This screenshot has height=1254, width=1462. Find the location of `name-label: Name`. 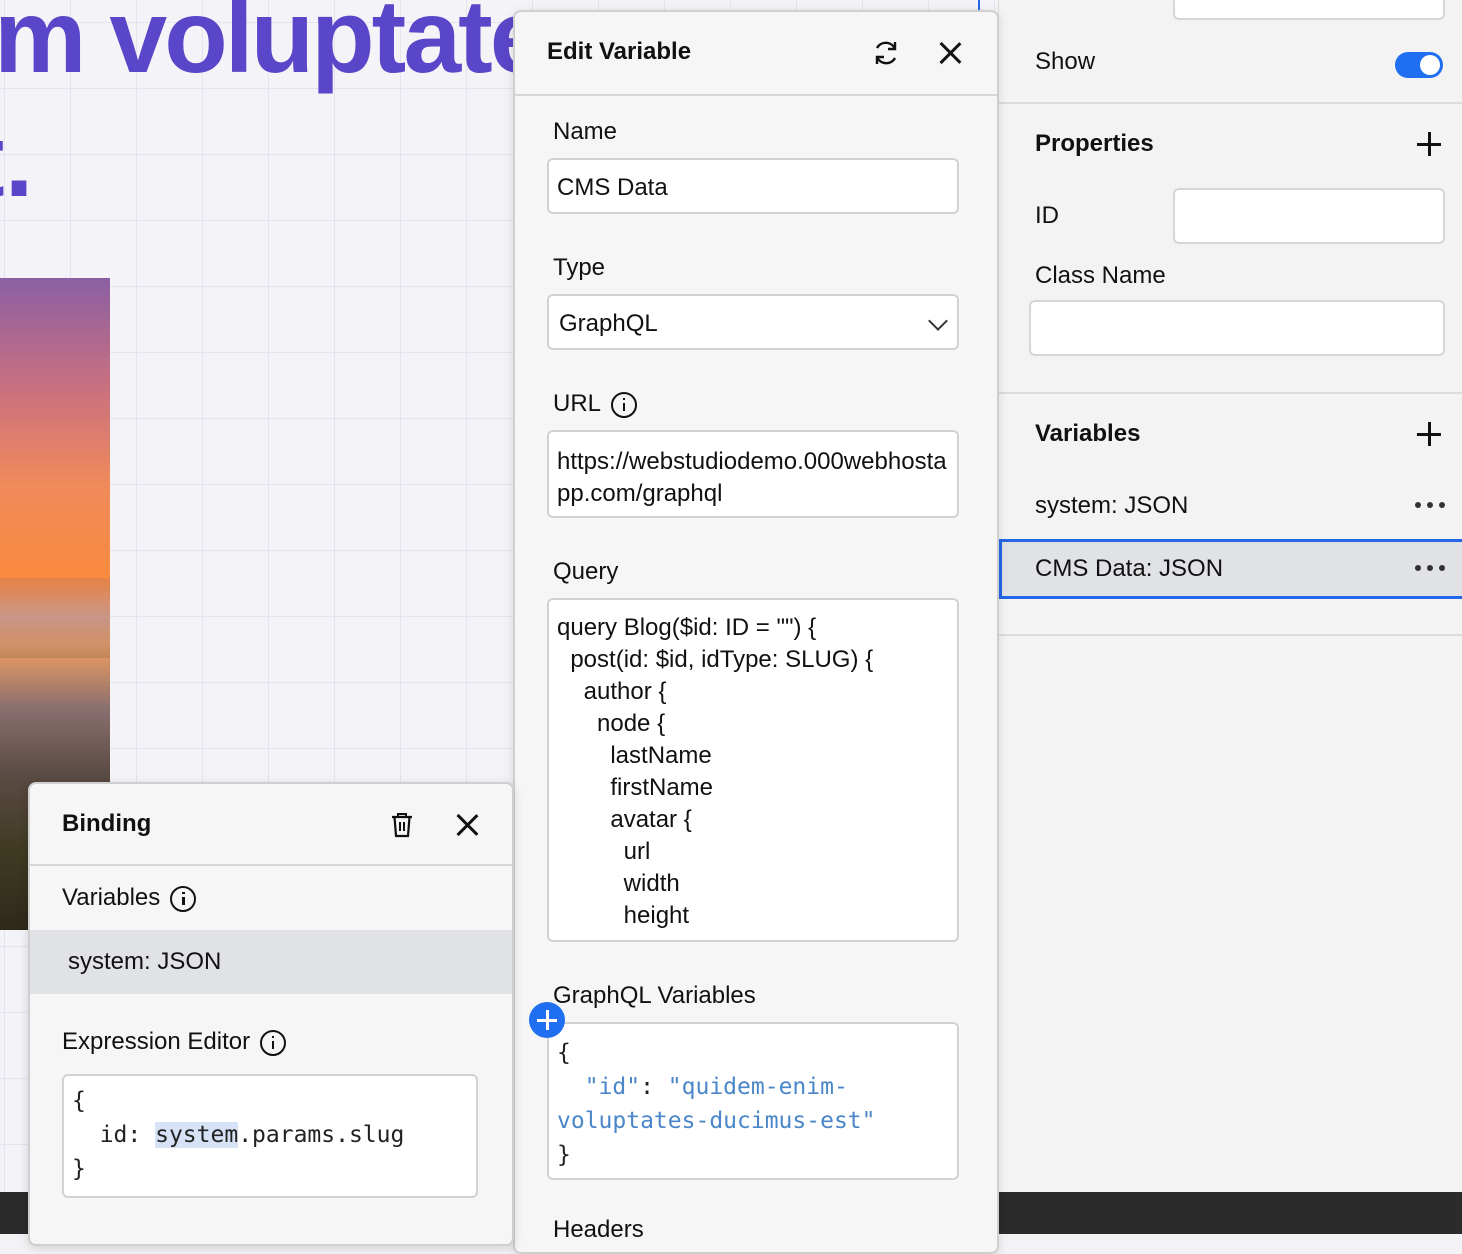

name-label: Name is located at coordinates (585, 131).